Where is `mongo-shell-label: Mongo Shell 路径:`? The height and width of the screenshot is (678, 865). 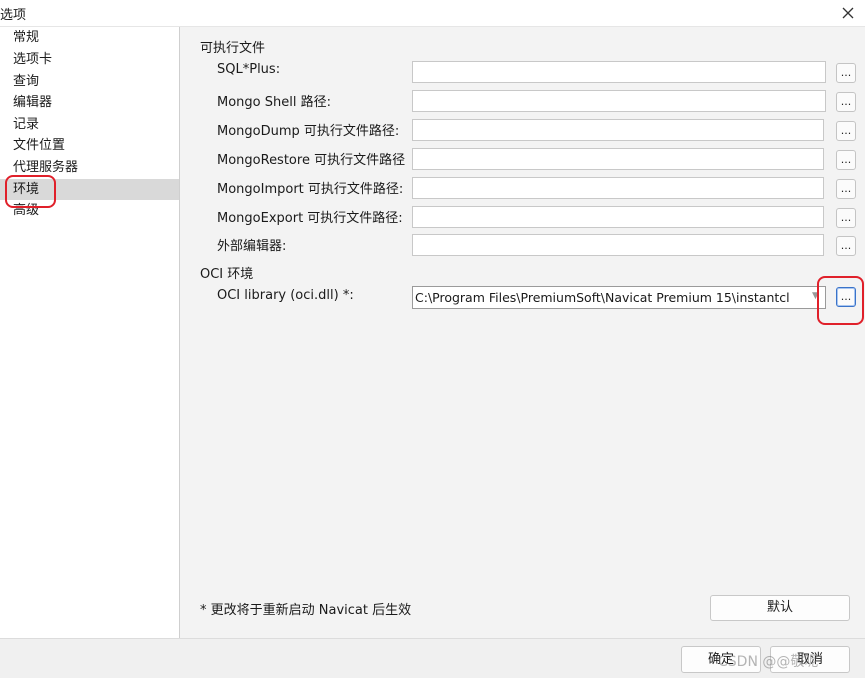
mongo-shell-label: Mongo Shell 路径: is located at coordinates (274, 102).